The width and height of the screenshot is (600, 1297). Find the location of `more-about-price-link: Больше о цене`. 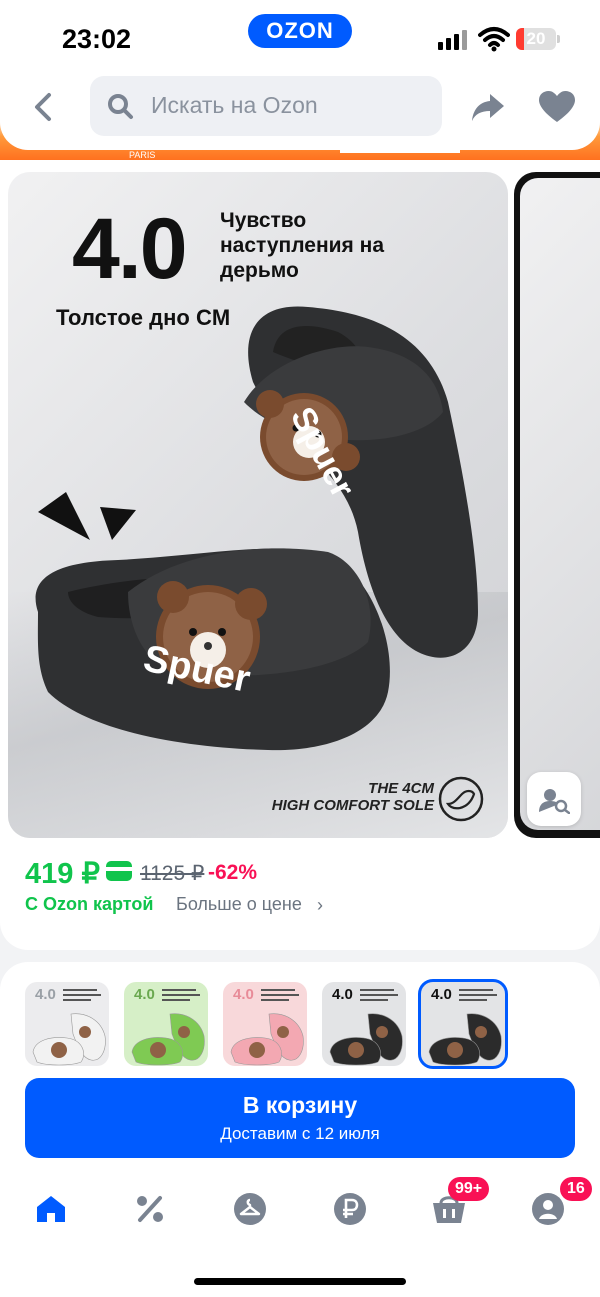

more-about-price-link: Больше о цене is located at coordinates (239, 904).